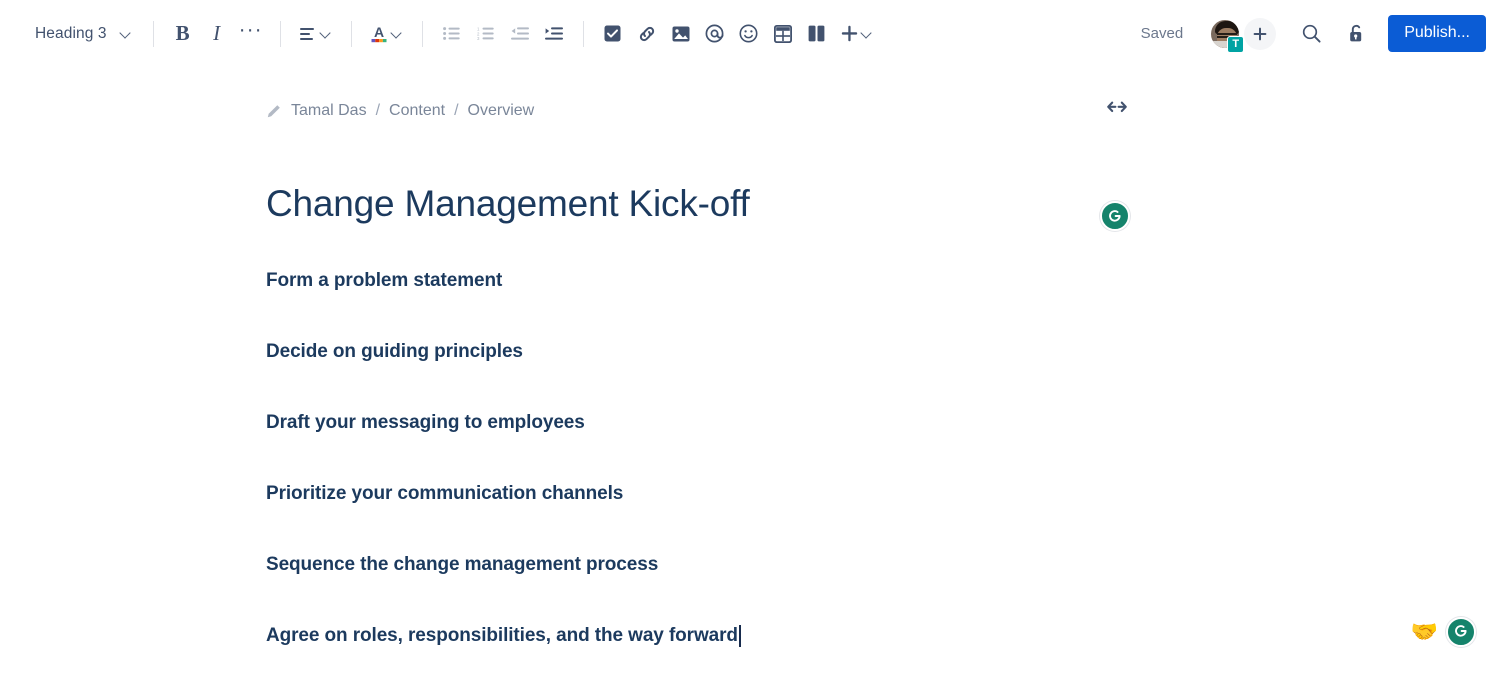 The height and width of the screenshot is (696, 1500). What do you see at coordinates (384, 280) in the screenshot?
I see `line-text: Form a problem statement` at bounding box center [384, 280].